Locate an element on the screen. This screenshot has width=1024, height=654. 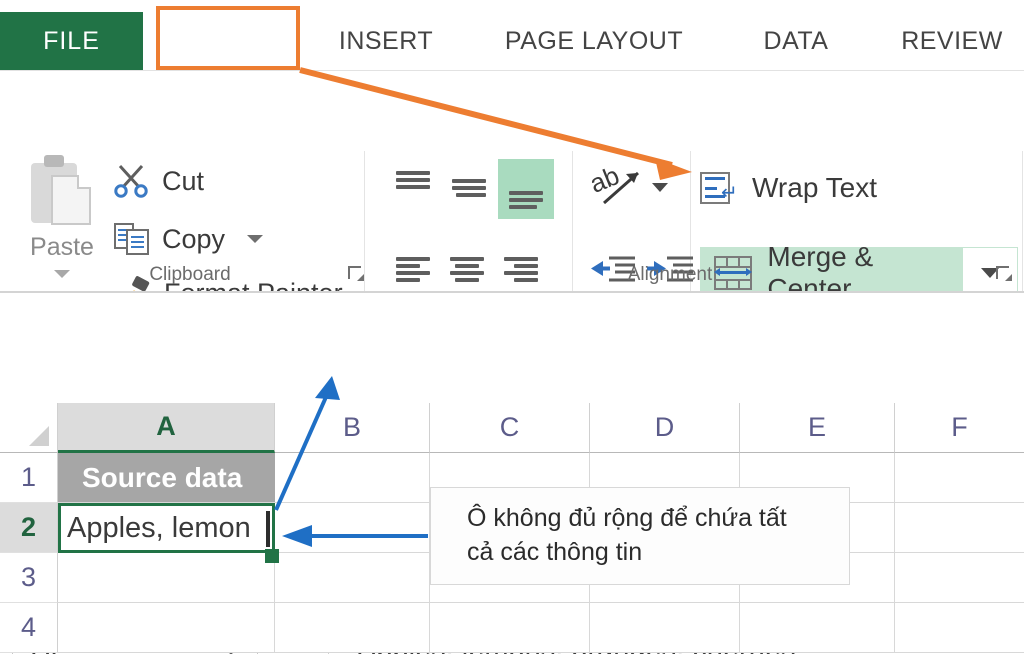
cell-a1: Source data is located at coordinates (166, 478).